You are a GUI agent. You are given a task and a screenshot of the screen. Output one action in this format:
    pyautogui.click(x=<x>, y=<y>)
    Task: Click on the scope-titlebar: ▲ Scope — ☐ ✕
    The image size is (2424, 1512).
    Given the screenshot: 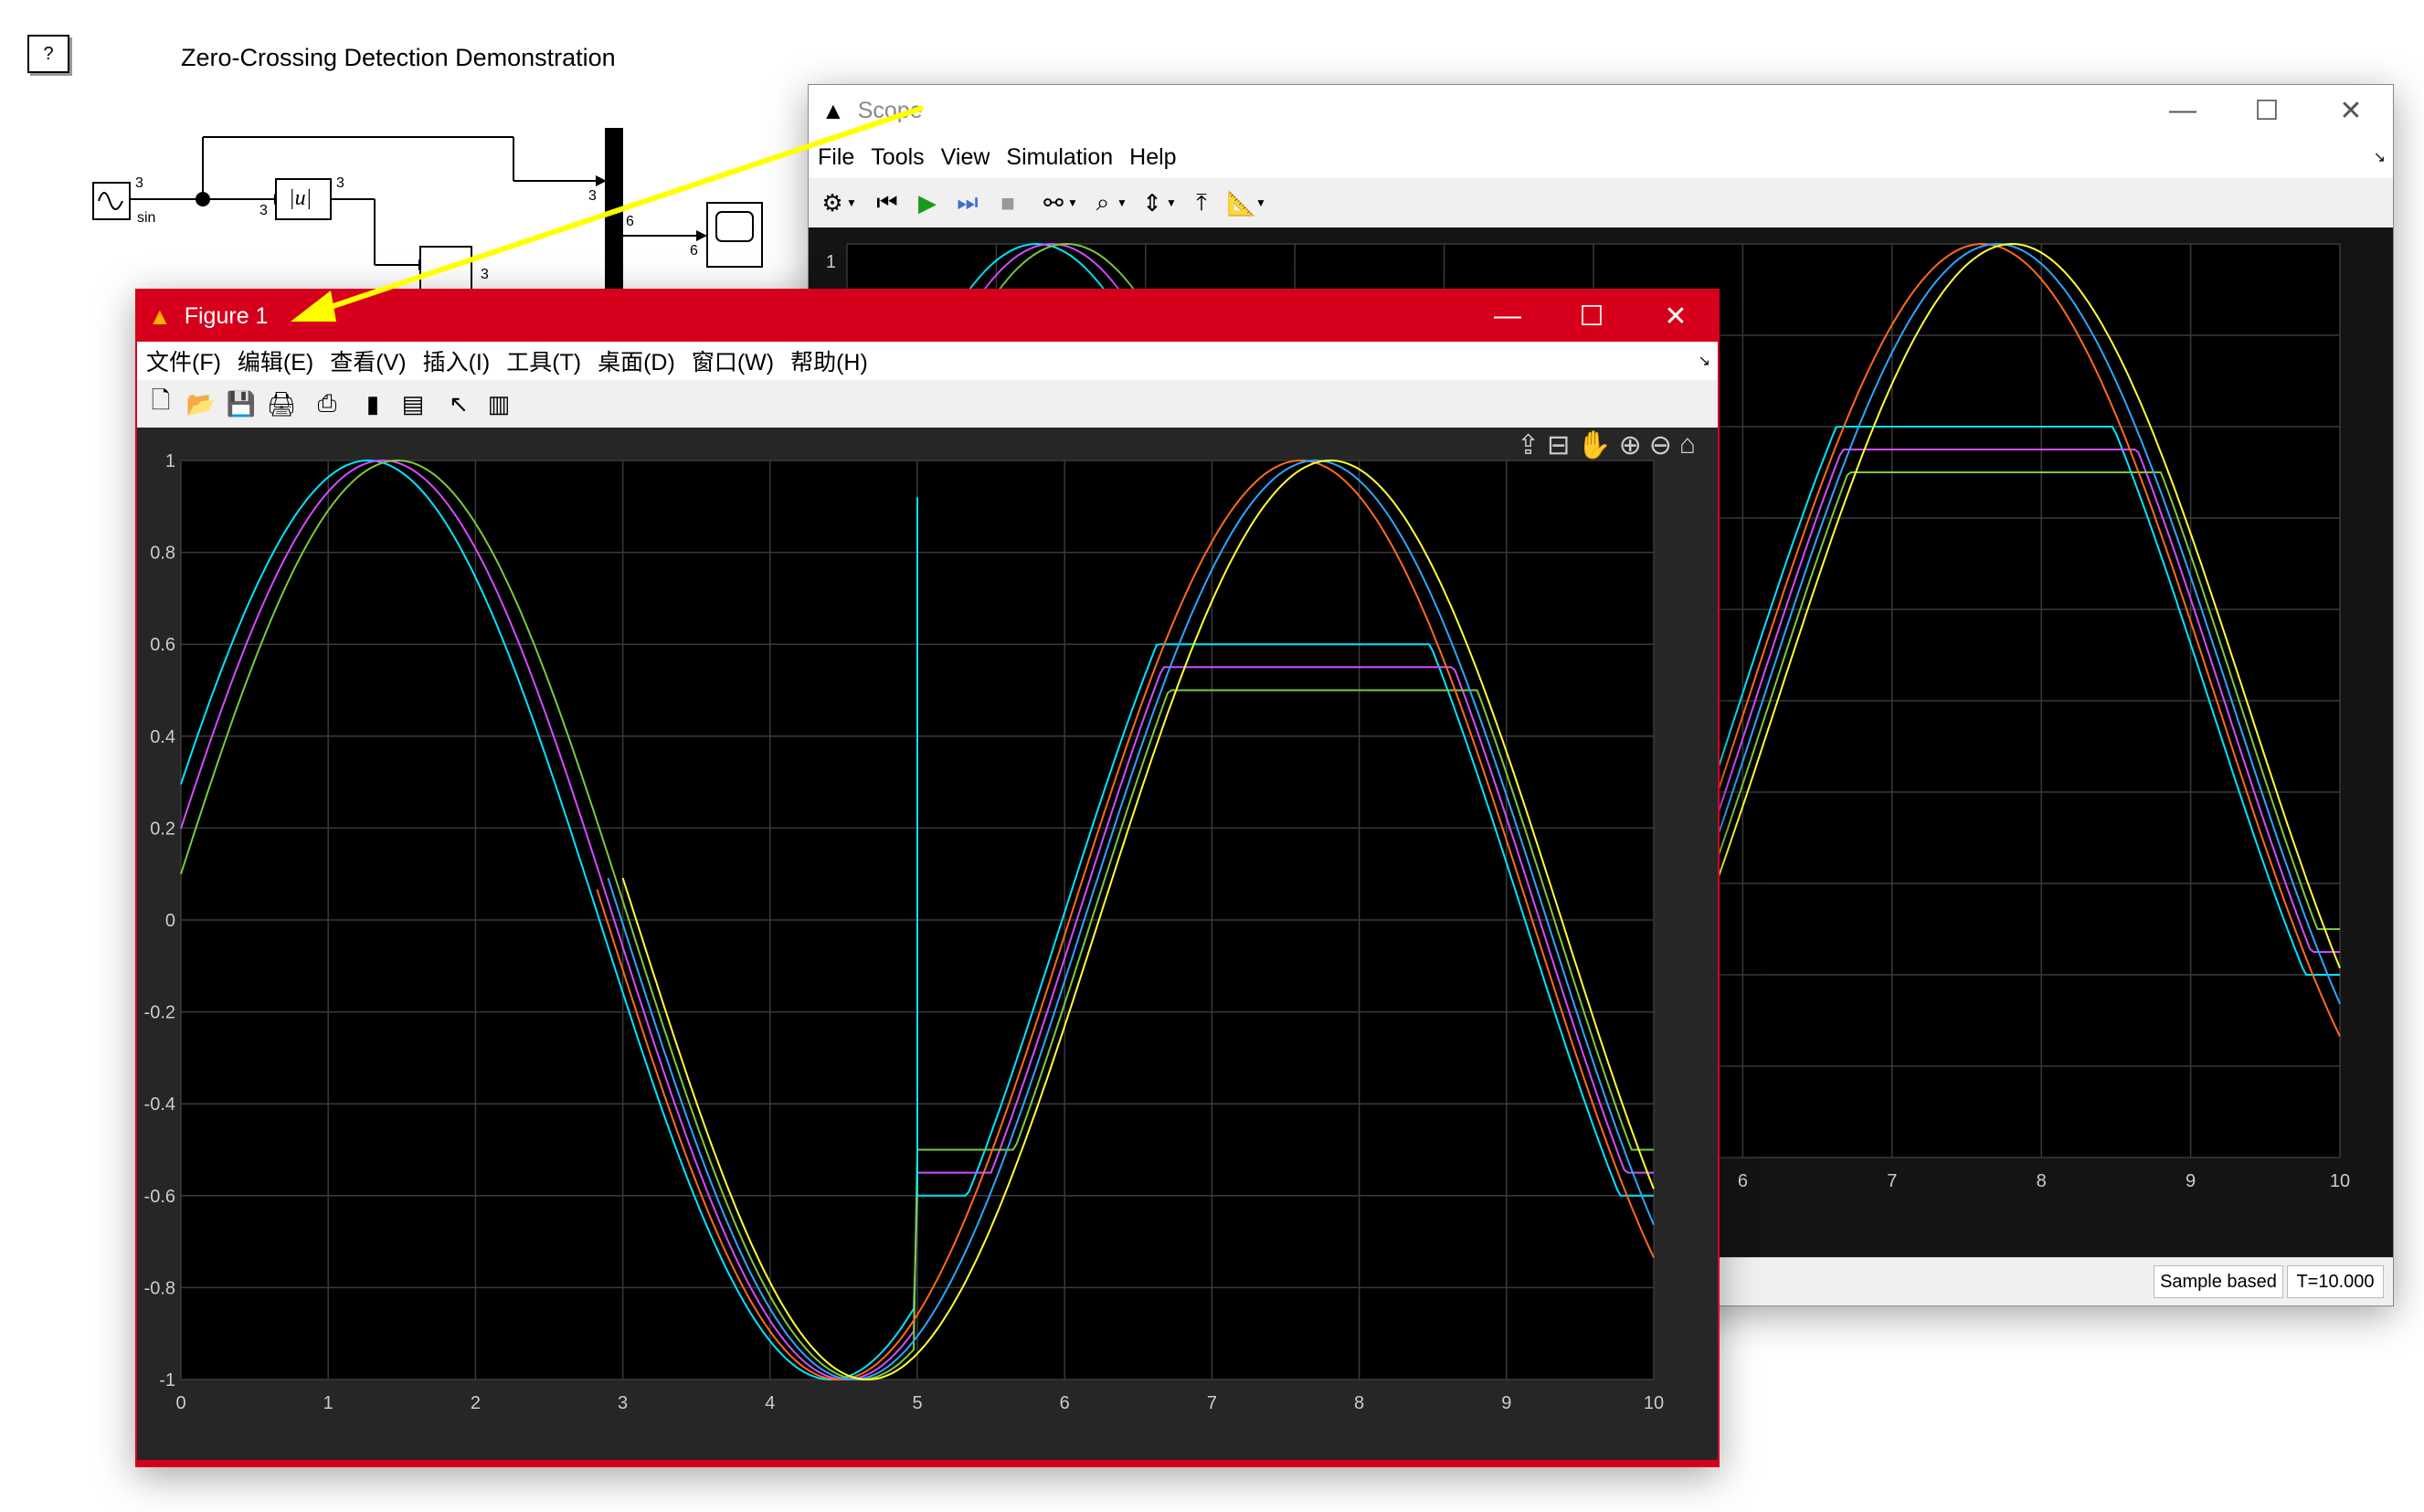 What is the action you would take?
    pyautogui.click(x=1601, y=110)
    